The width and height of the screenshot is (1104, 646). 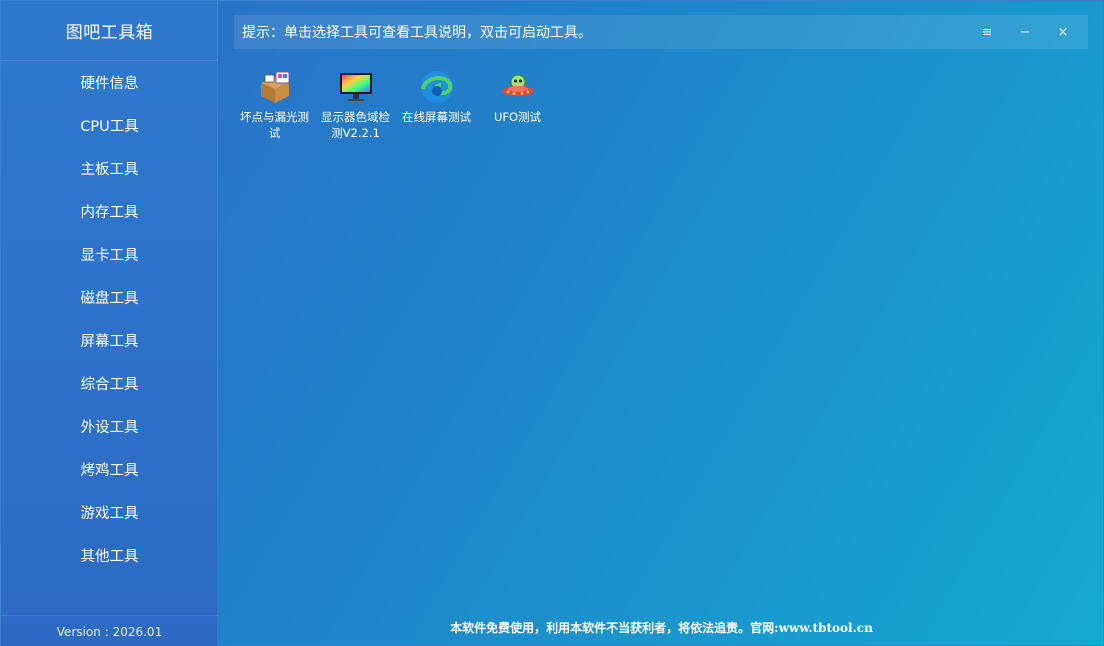 I want to click on tool-grid: 坏点与漏光测试 显示器色域检测V2.2.1 在线屏幕测试 UFO测试, so click(x=396, y=104).